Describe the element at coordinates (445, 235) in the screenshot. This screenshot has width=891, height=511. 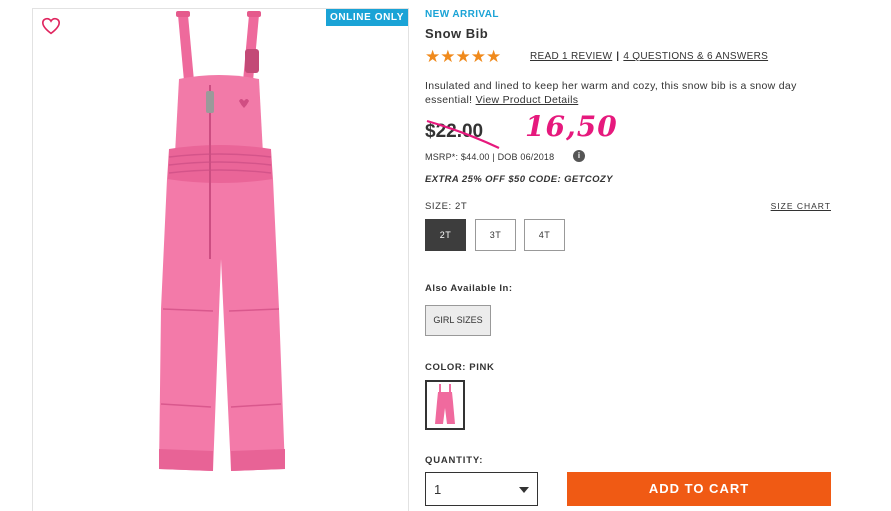
I see `size-option-2t: 2T` at that location.